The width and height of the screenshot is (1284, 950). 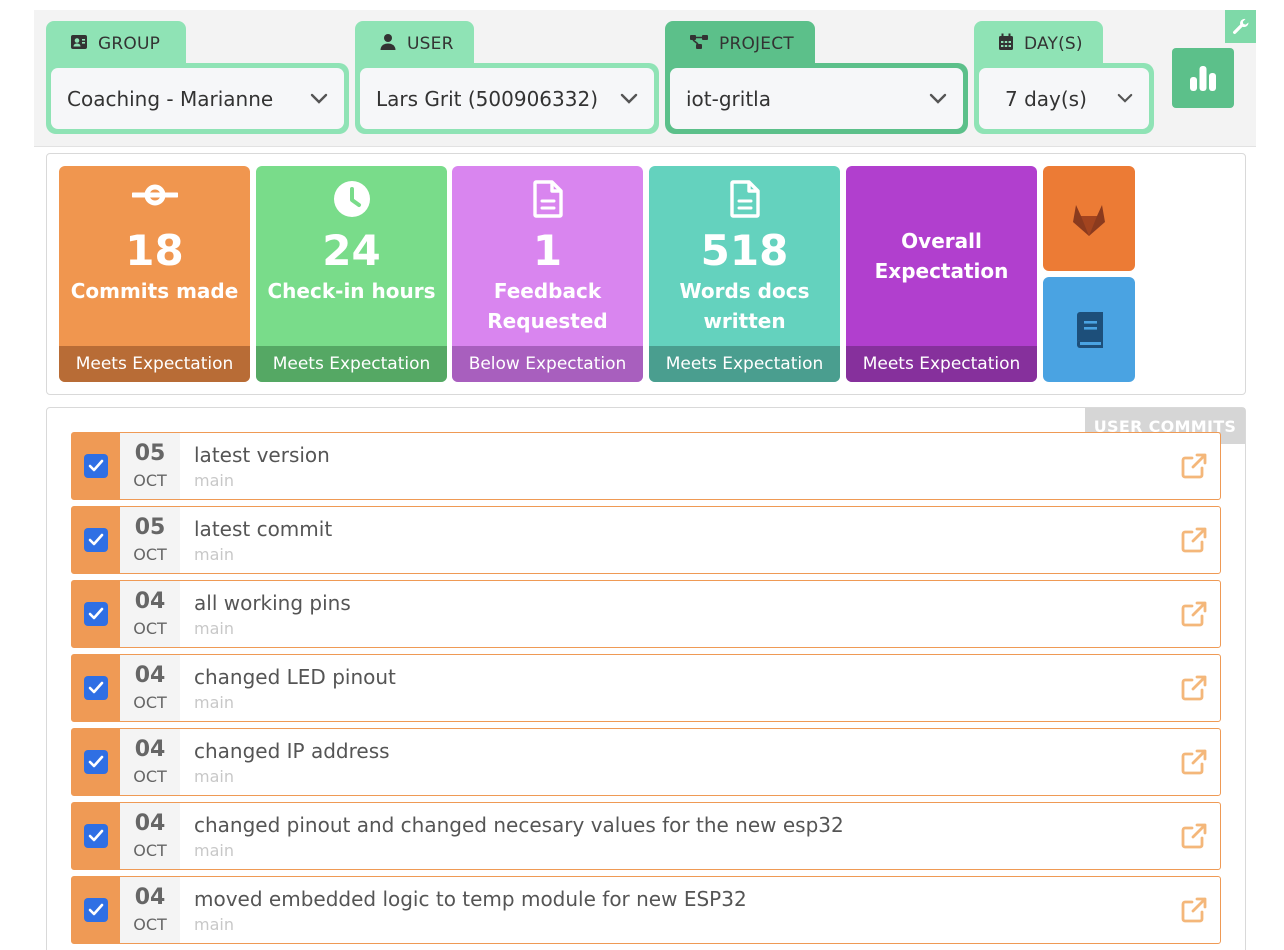 I want to click on project-select: iot-gritla, so click(x=816, y=98).